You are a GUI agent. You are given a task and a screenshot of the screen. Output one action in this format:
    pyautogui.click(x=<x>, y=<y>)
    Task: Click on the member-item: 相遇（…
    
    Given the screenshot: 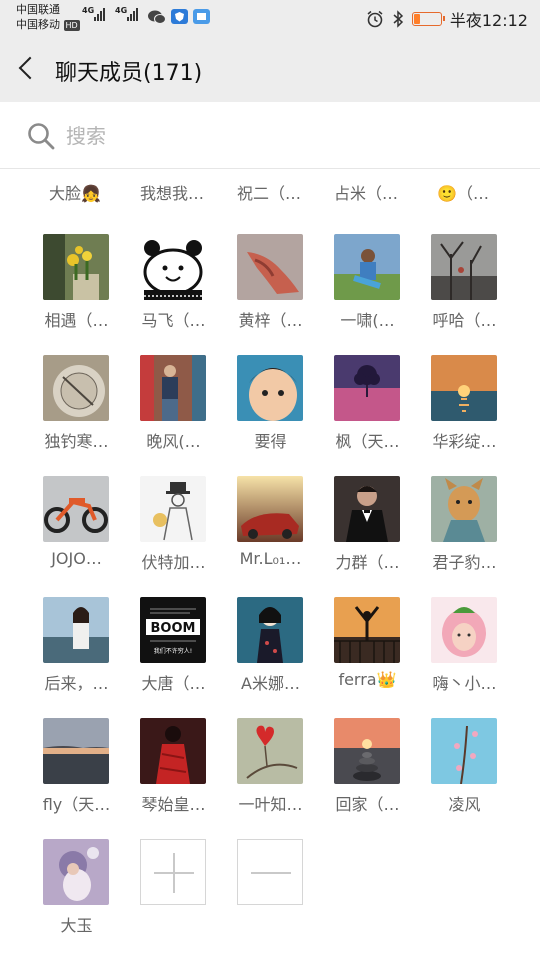 What is the action you would take?
    pyautogui.click(x=76, y=289)
    